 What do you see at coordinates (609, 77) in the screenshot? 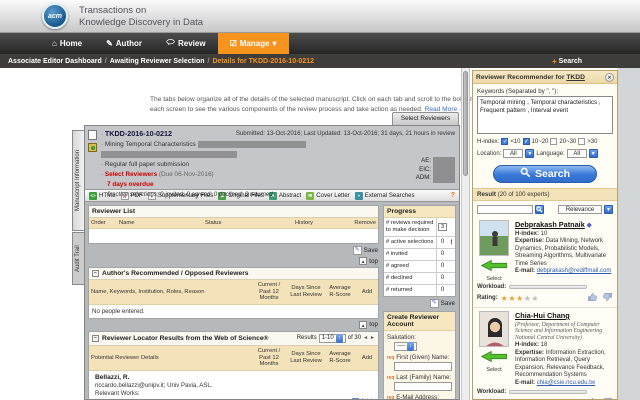
I see `close-icon: ✕` at bounding box center [609, 77].